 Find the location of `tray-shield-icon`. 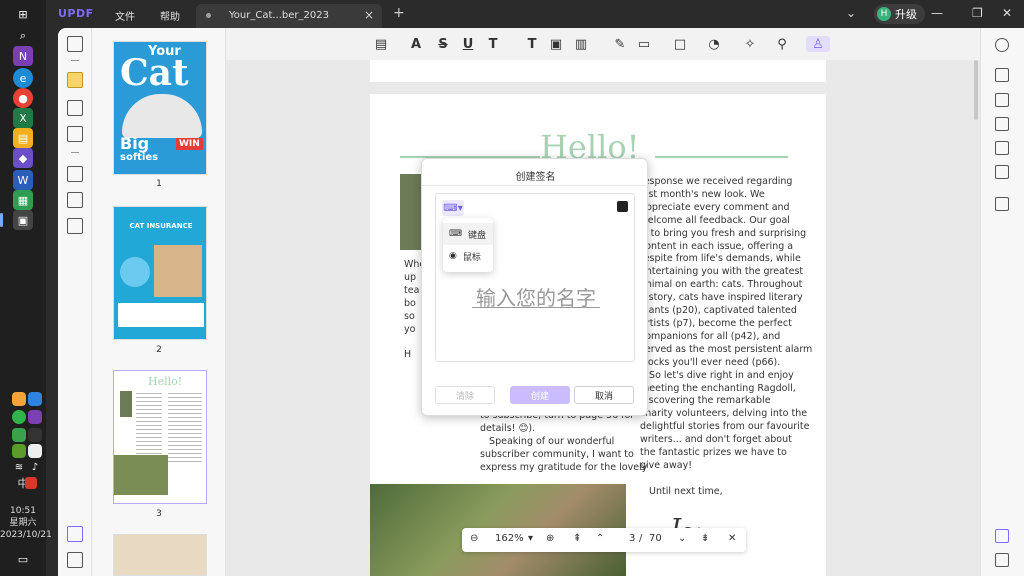

tray-shield-icon is located at coordinates (19, 399).